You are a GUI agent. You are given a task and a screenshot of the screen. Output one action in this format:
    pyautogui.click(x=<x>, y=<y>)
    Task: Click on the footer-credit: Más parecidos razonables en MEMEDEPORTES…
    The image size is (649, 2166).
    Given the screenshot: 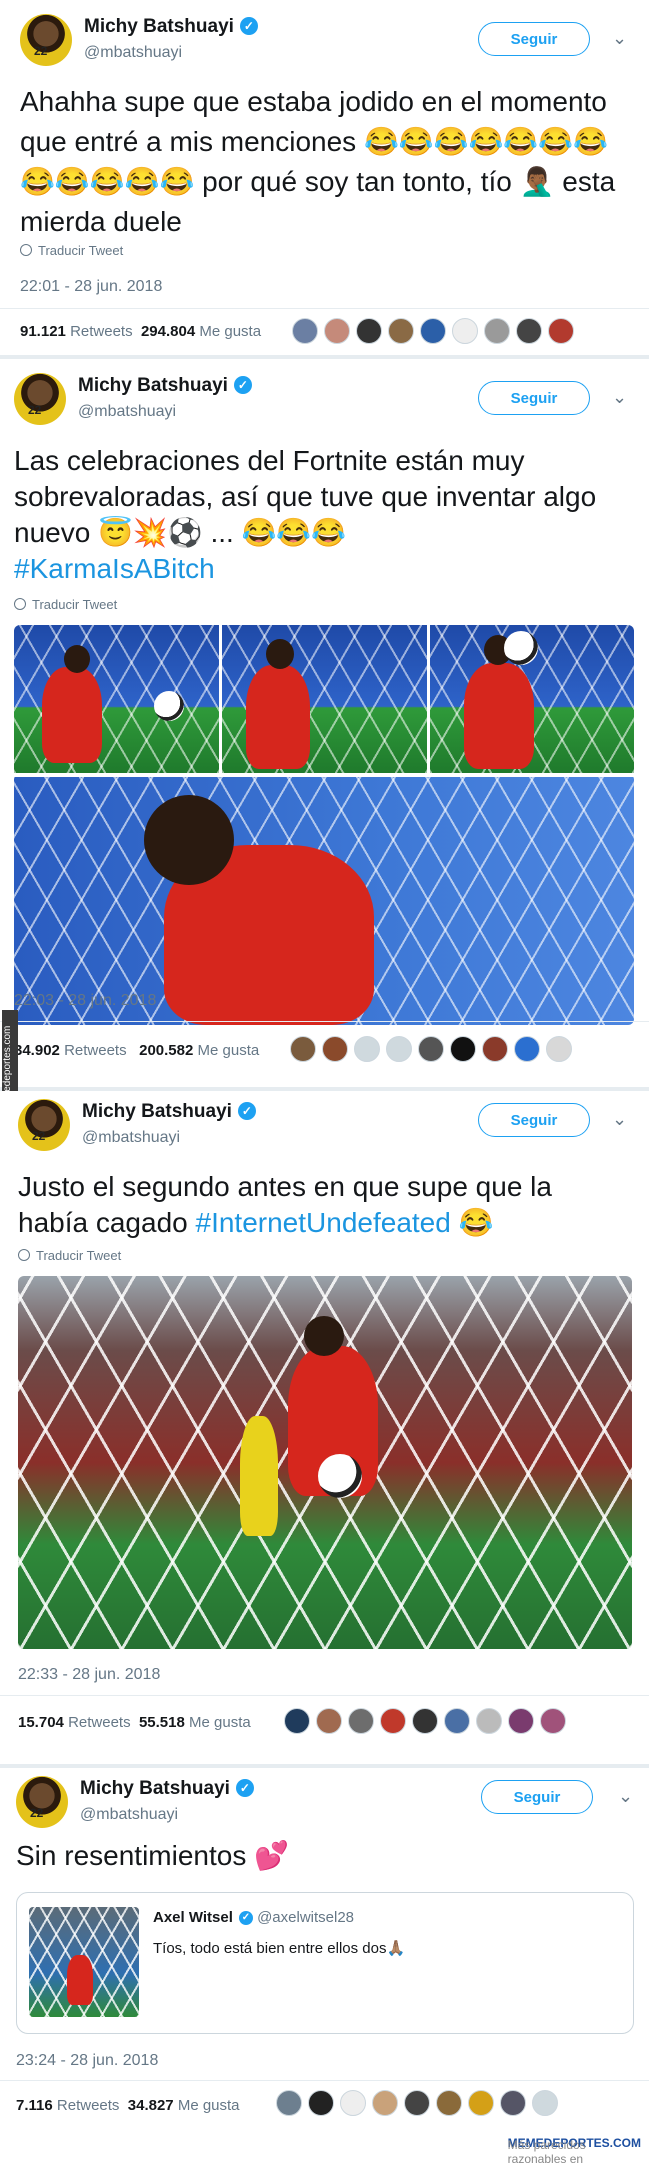 What is the action you would take?
    pyautogui.click(x=324, y=2150)
    